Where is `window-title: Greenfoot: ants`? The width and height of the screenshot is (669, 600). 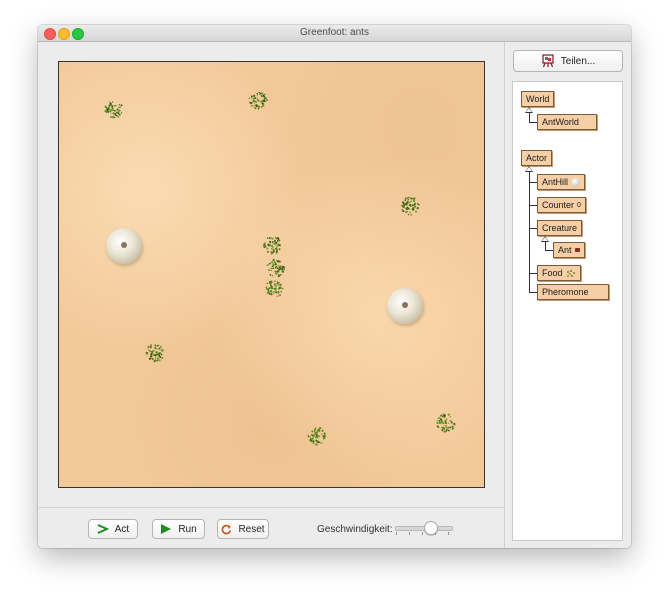
window-title: Greenfoot: ants is located at coordinates (334, 32).